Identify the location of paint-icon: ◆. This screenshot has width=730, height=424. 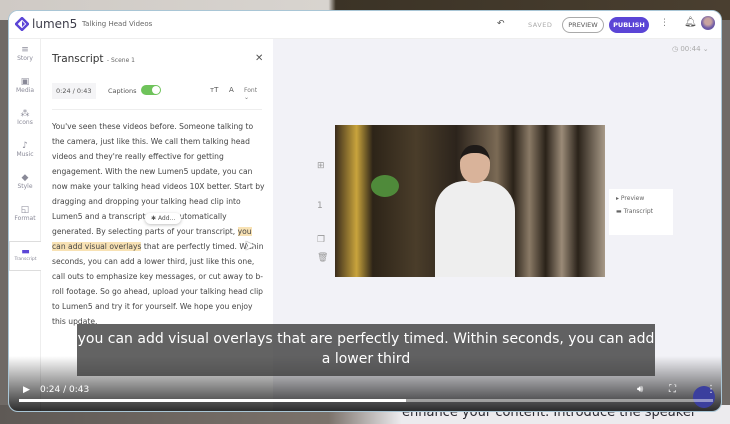
(25, 178).